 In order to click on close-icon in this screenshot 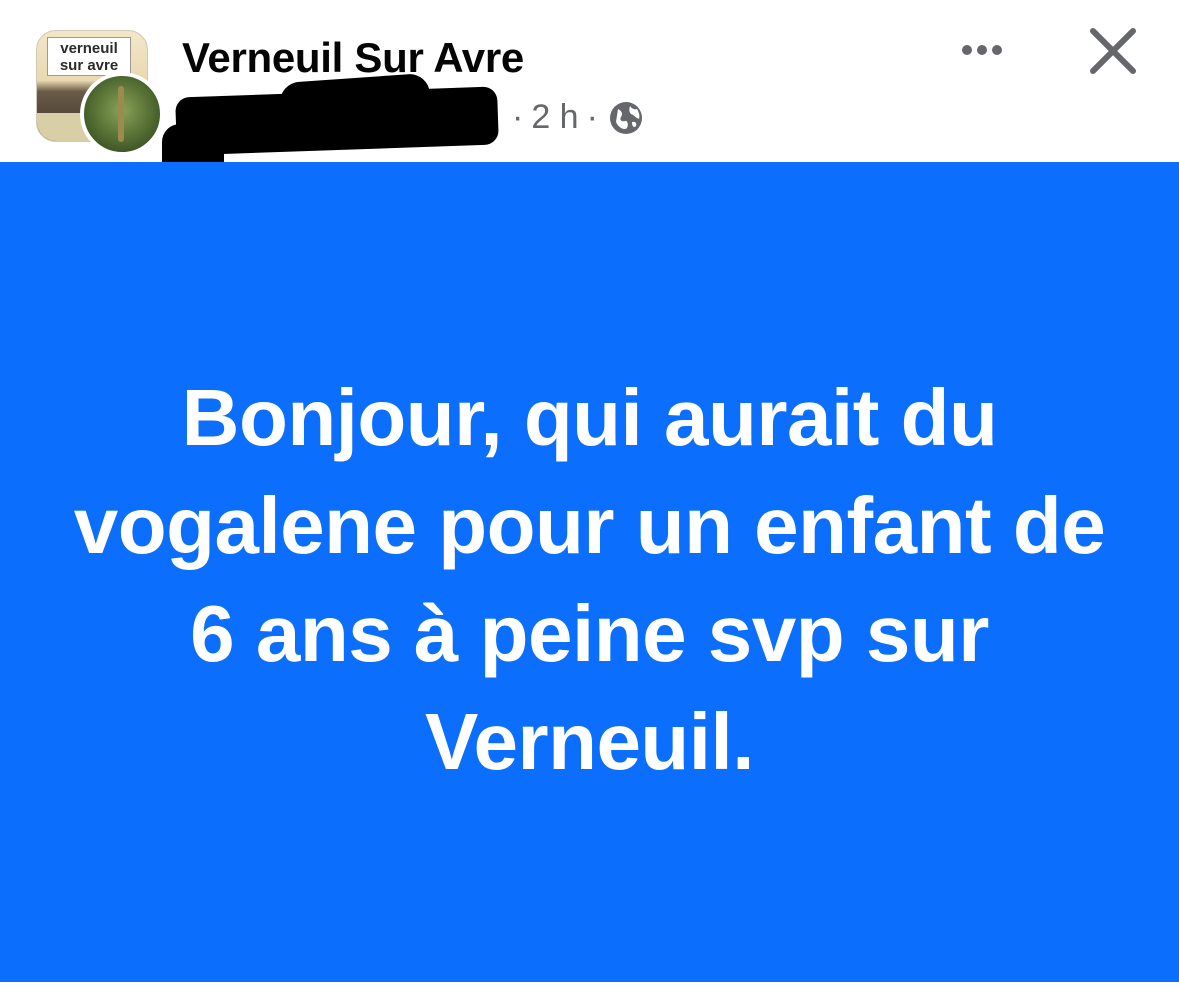, I will do `click(1113, 51)`.